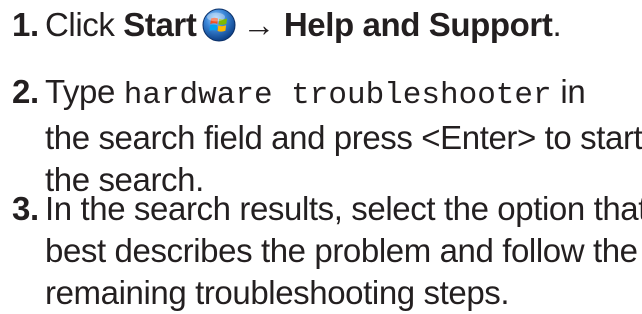  I want to click on step-3-line-3: remaining troubleshooting steps., so click(277, 292).